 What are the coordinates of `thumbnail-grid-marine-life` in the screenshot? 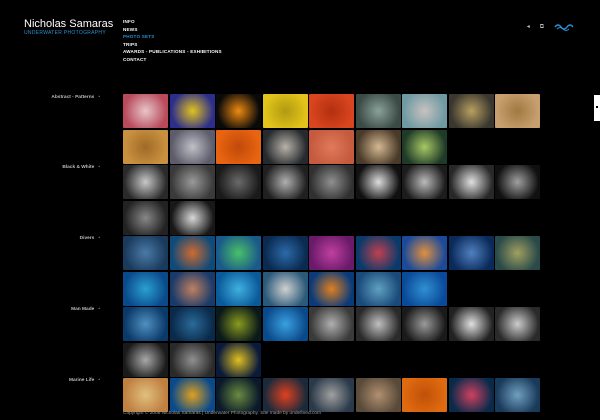 It's located at (331, 395).